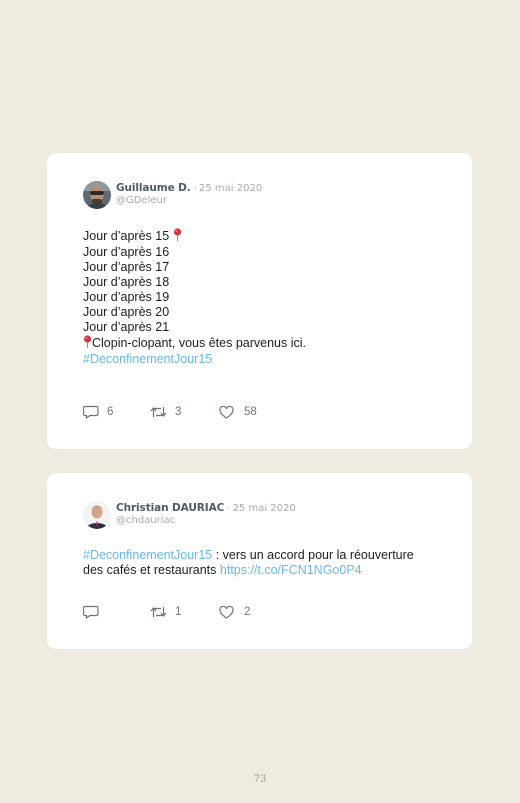 The image size is (520, 803). I want to click on retweet-button: 1, so click(184, 612).